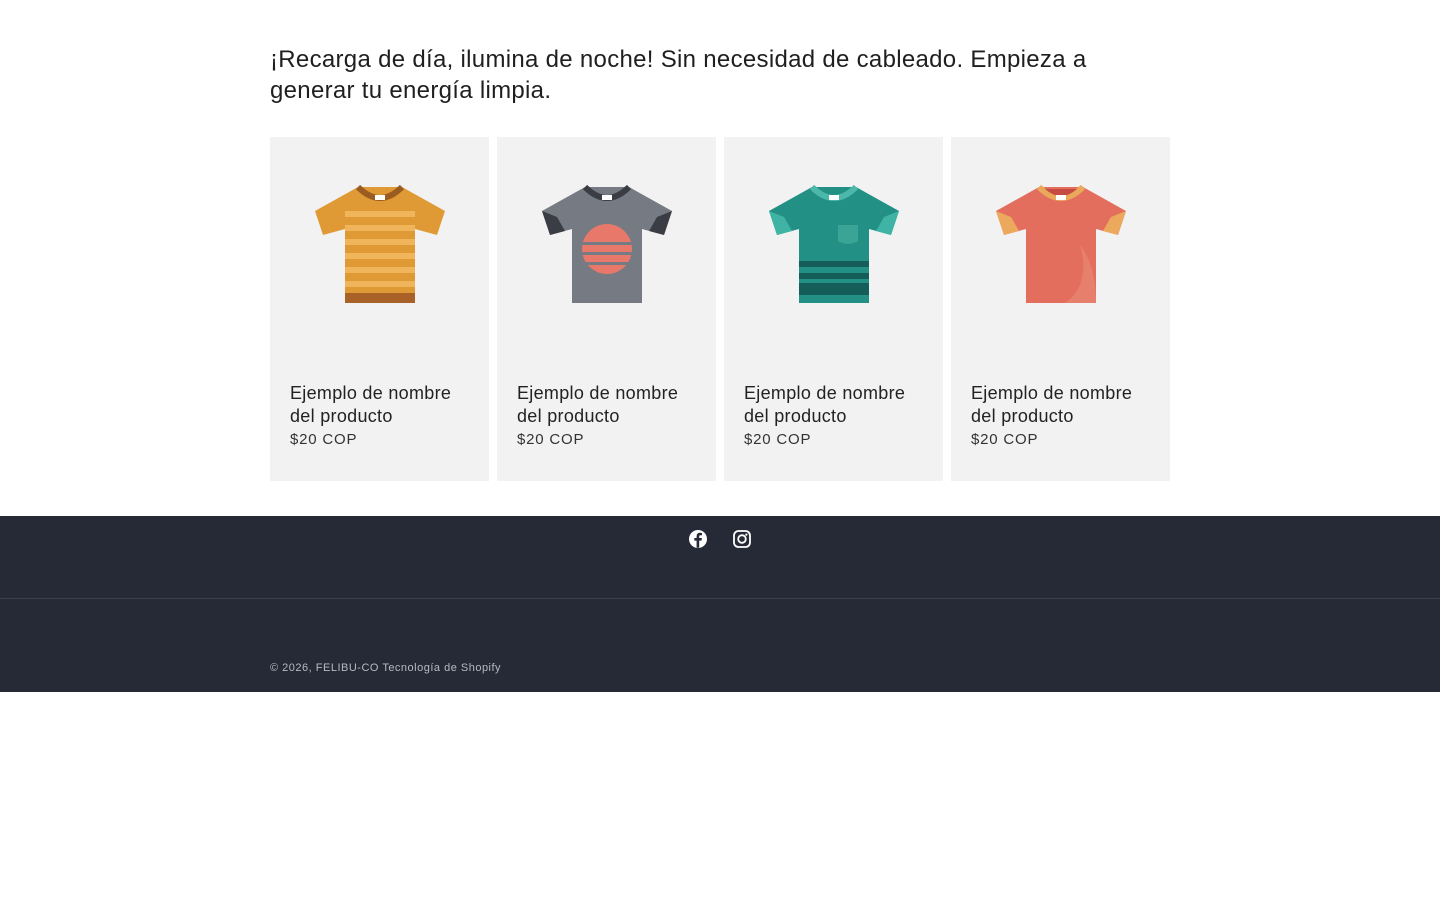  I want to click on facebook-icon, so click(698, 539).